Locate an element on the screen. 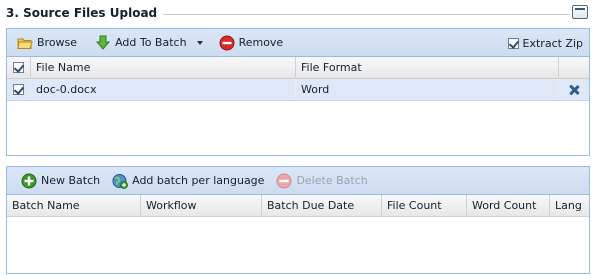  file-format-cell: Word is located at coordinates (427, 89).